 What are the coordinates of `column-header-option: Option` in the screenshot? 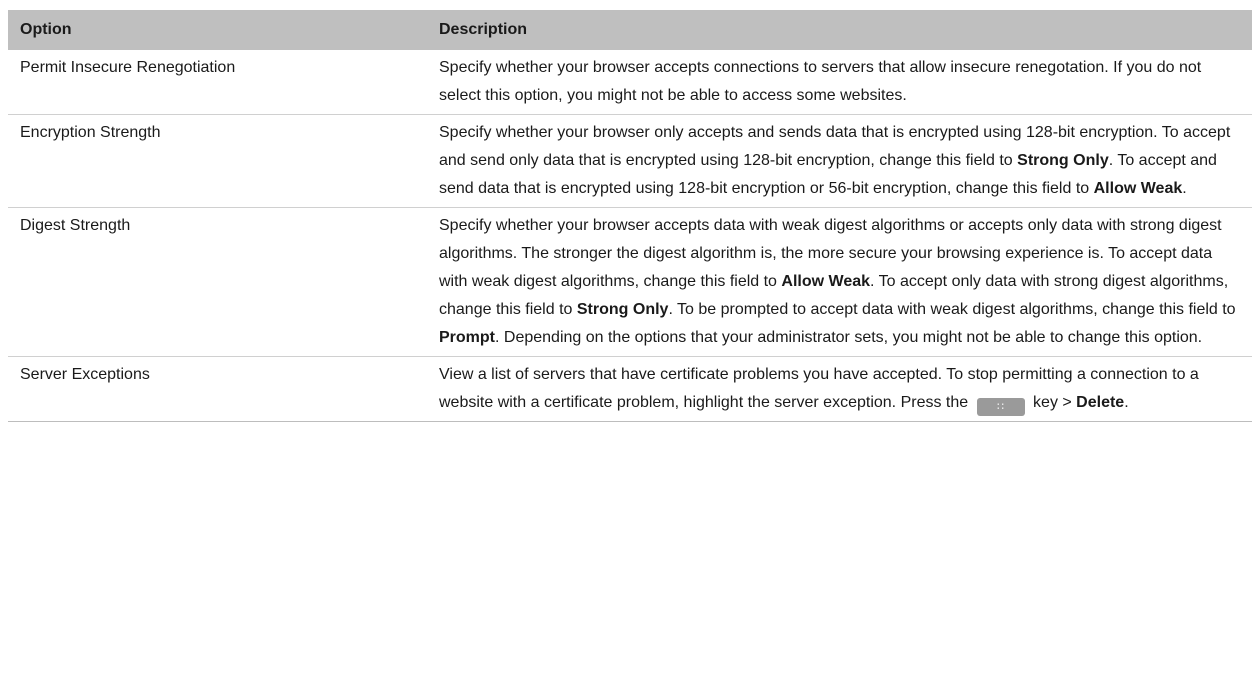 It's located at (218, 30).